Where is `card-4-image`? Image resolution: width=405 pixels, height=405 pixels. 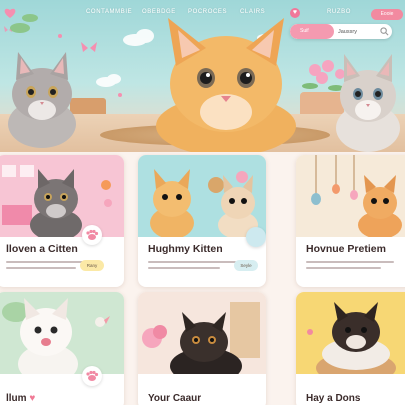
card-4-image is located at coordinates (62, 333).